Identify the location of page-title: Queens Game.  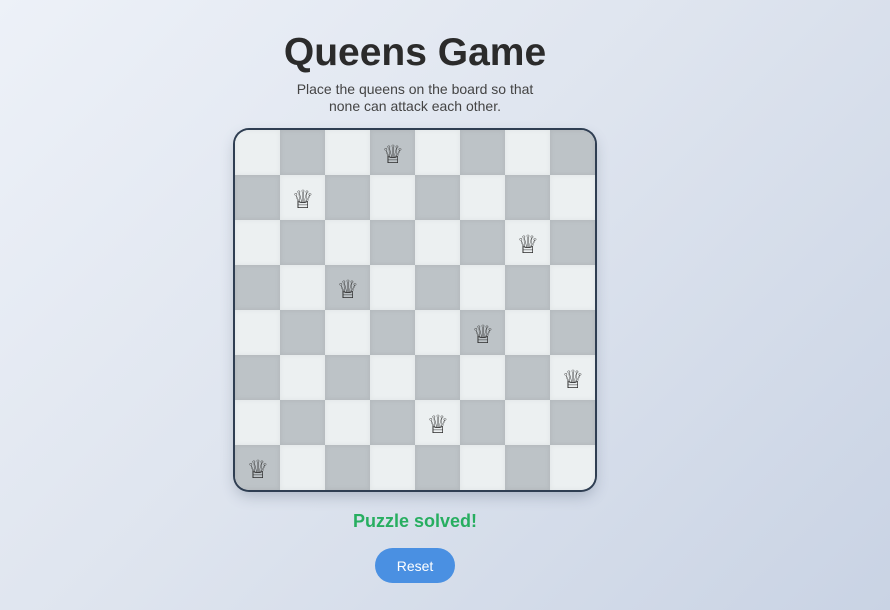
(415, 52).